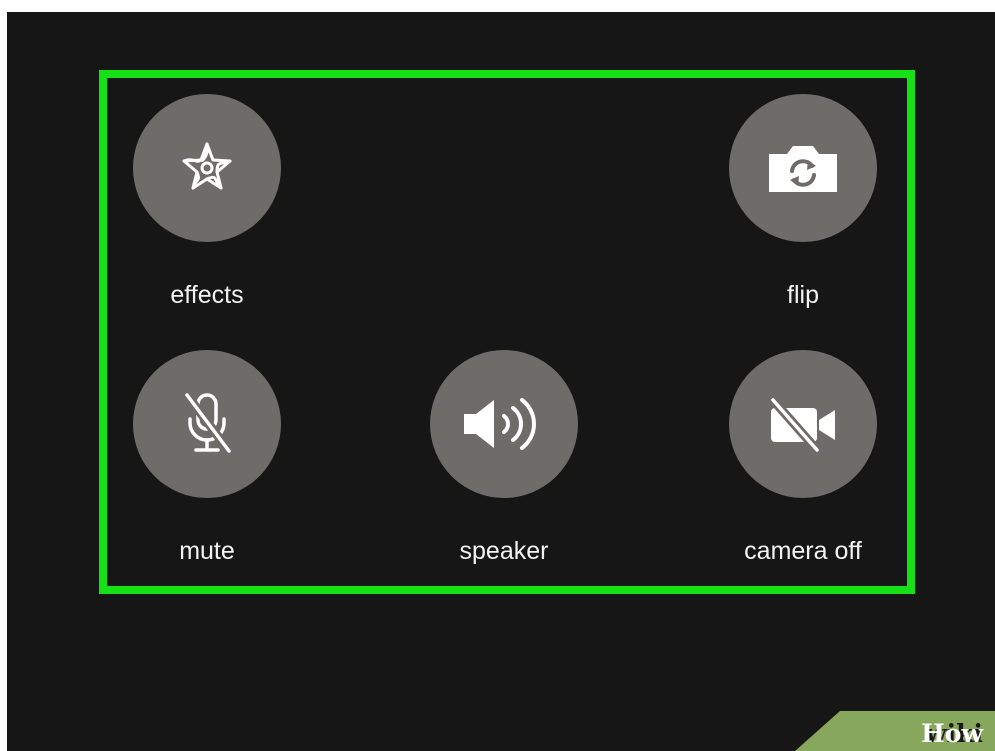 This screenshot has width=995, height=751. I want to click on speaker-button, so click(504, 424).